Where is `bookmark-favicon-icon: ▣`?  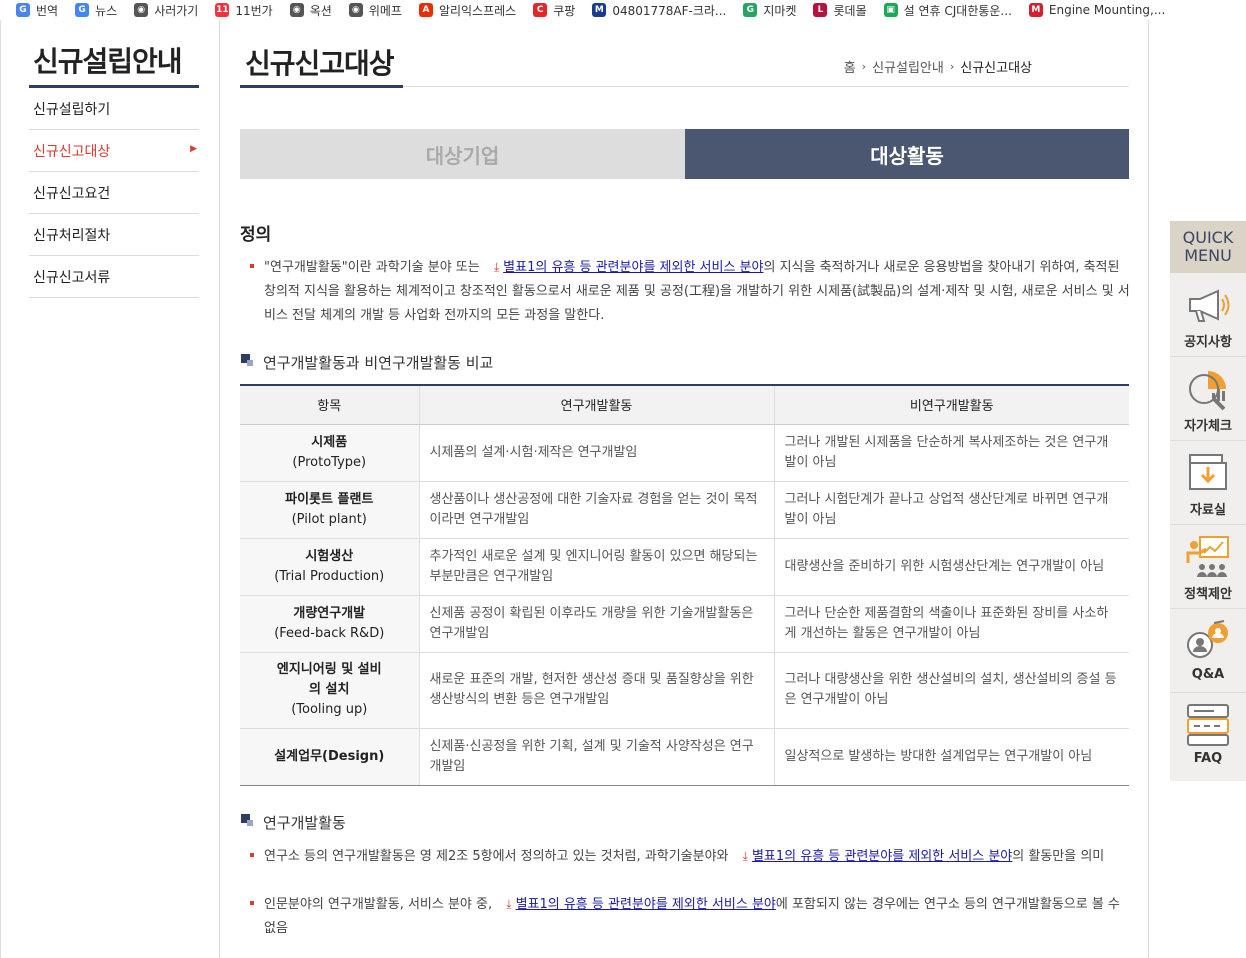 bookmark-favicon-icon: ▣ is located at coordinates (890, 10).